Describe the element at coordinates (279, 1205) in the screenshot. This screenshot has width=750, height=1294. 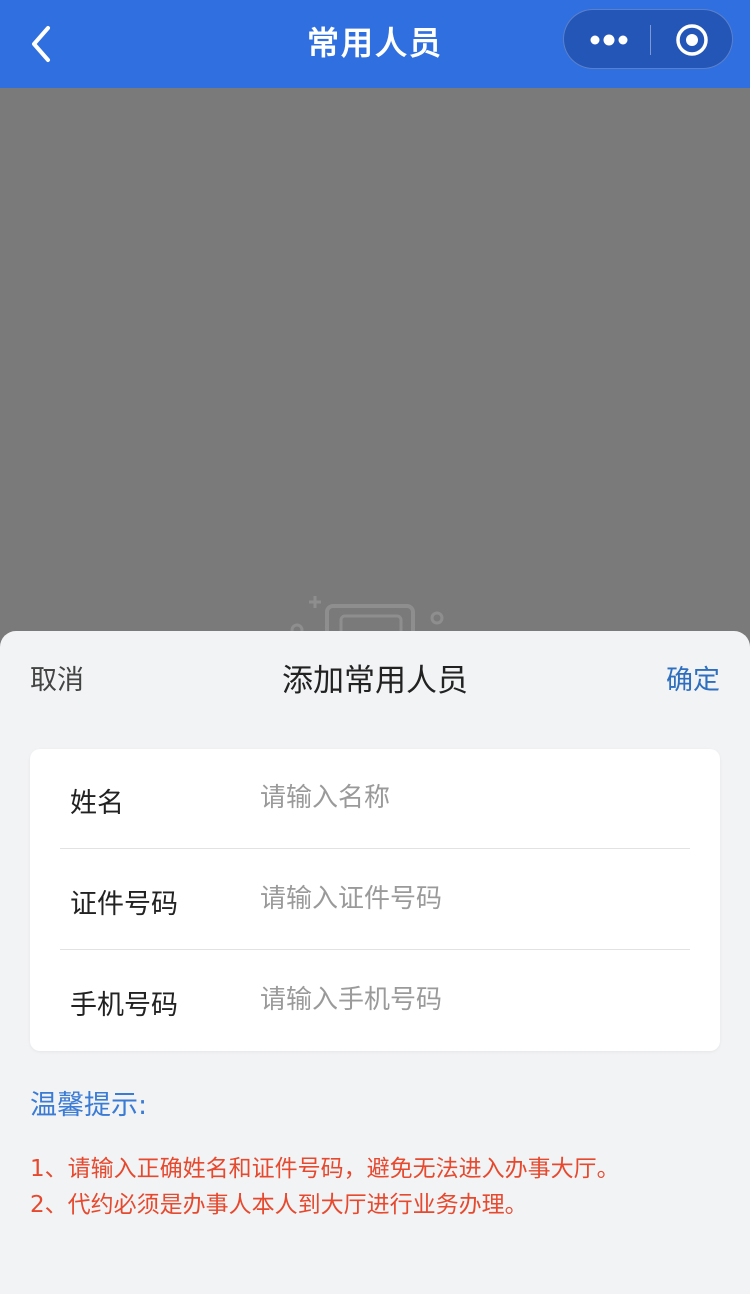
I see `tip-item: 2、代约必须是办事人本人到大厅进行业务办理。` at that location.